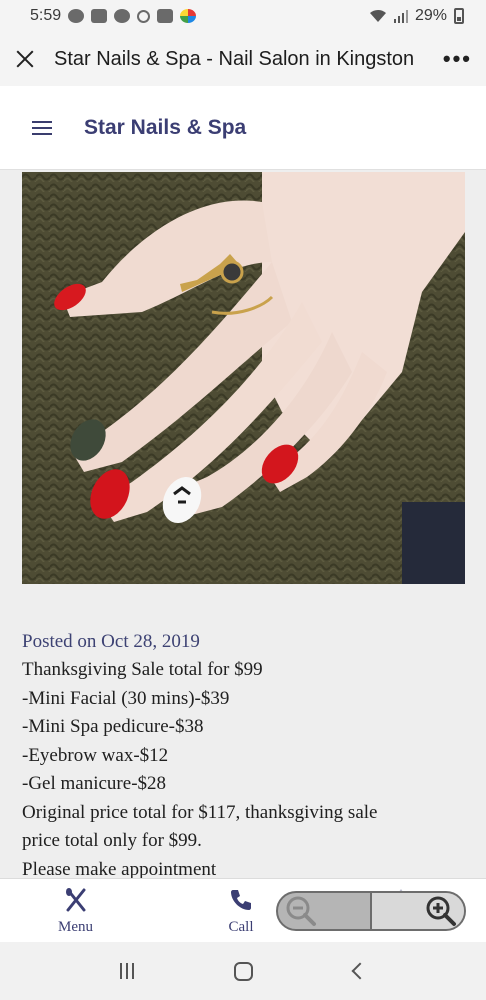  I want to click on status-right: 29%, so click(416, 16).